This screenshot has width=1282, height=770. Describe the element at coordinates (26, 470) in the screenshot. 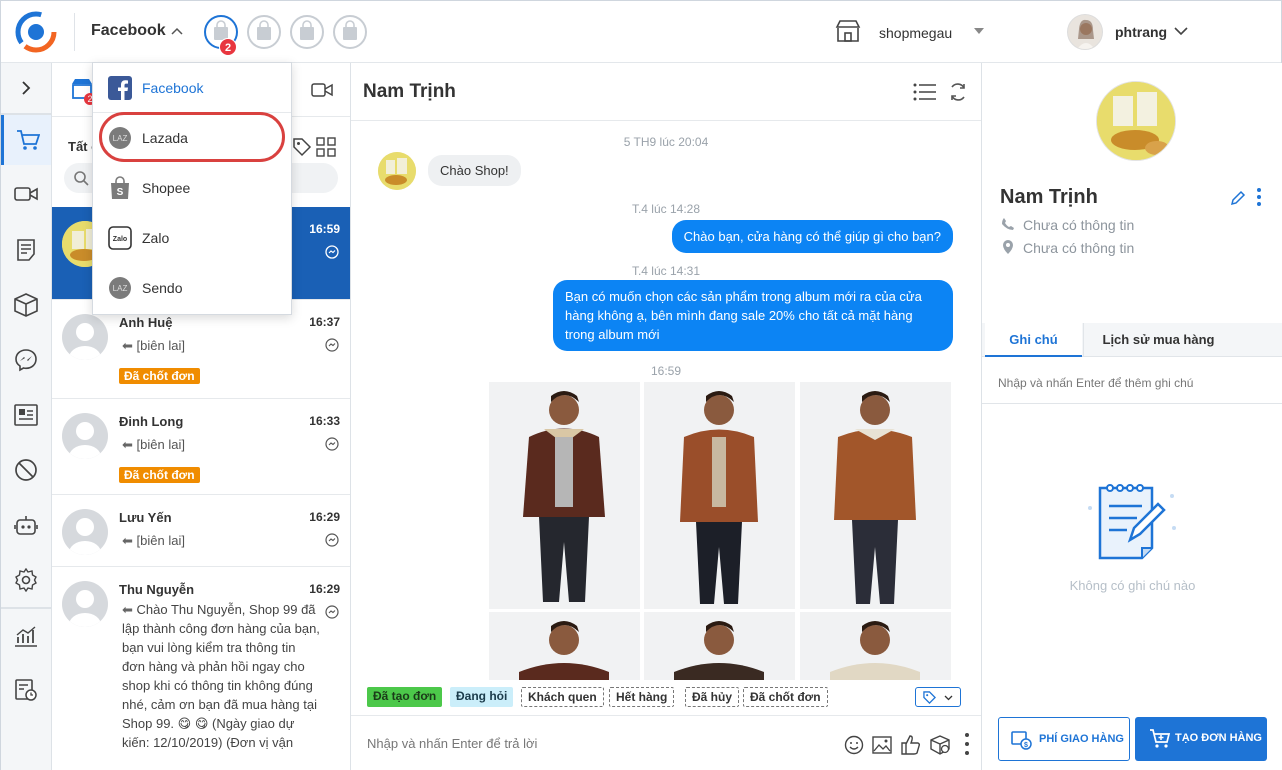

I see `nav-blocked` at that location.